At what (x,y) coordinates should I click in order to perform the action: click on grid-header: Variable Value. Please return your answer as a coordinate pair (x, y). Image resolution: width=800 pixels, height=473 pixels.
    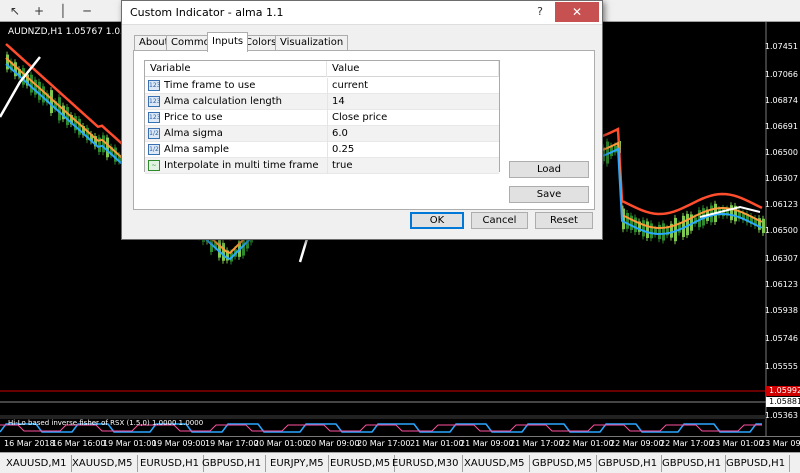
    Looking at the image, I should click on (322, 69).